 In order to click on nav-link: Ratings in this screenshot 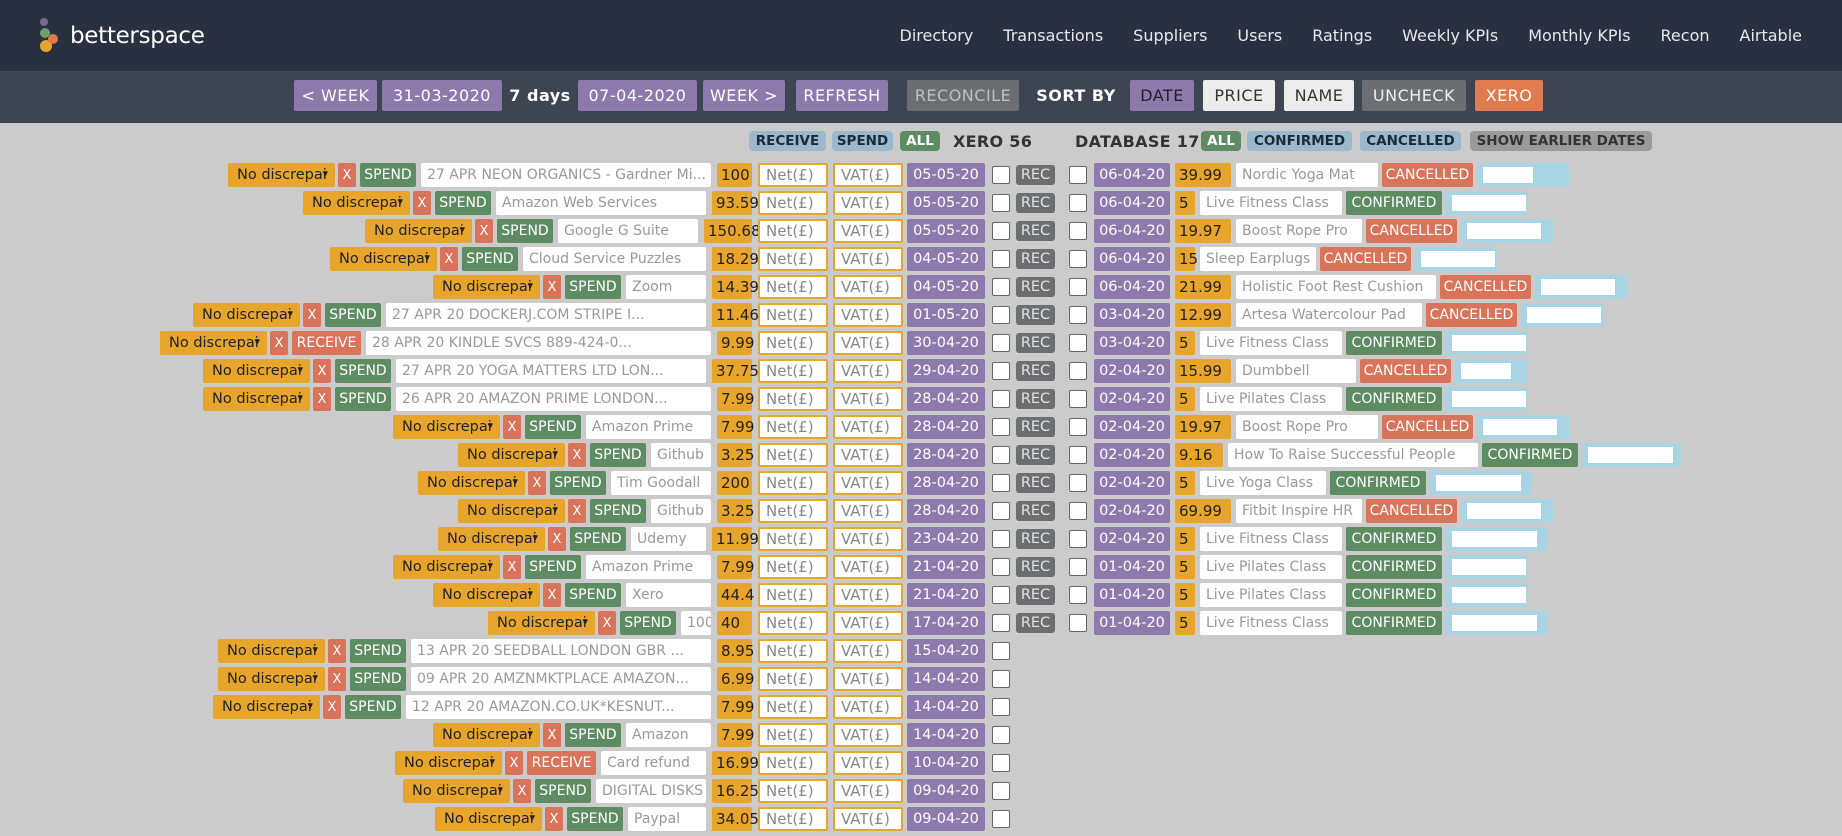, I will do `click(1342, 35)`.